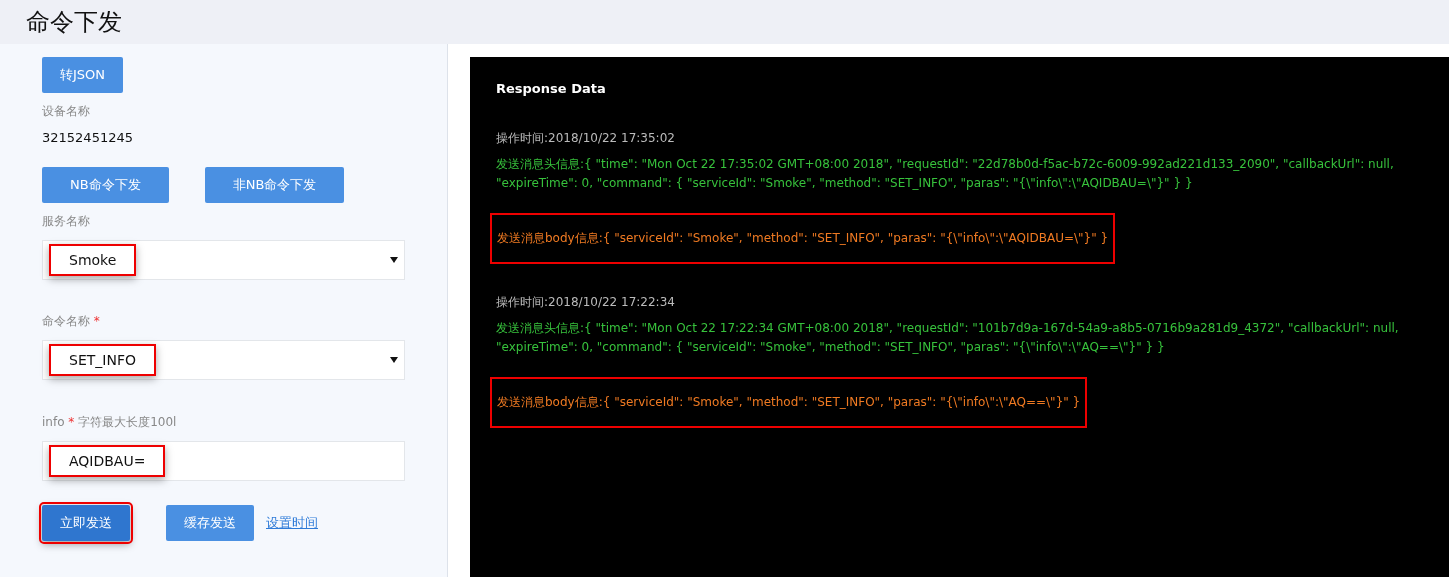 Image resolution: width=1449 pixels, height=577 pixels. I want to click on field-label: 设备名称, so click(66, 111).